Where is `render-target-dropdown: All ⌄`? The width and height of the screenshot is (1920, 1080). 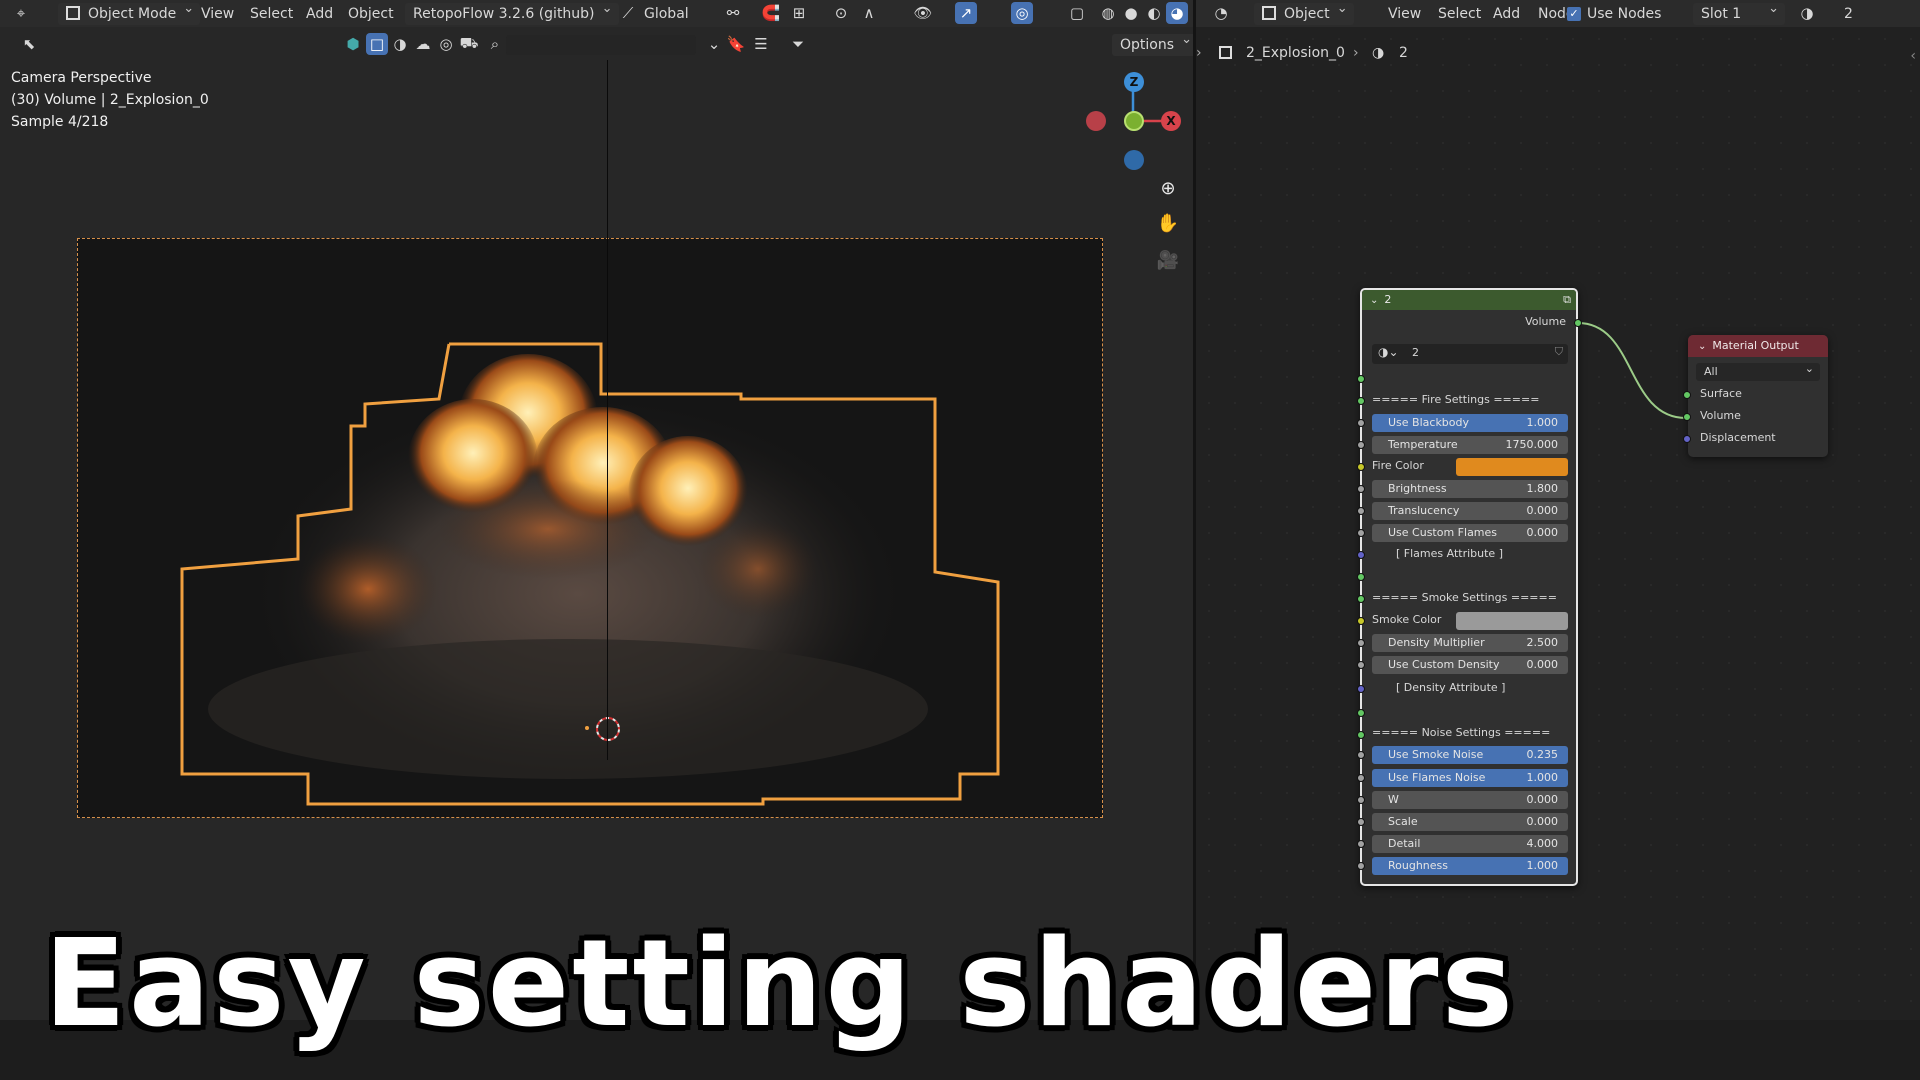
render-target-dropdown: All ⌄ is located at coordinates (1758, 371).